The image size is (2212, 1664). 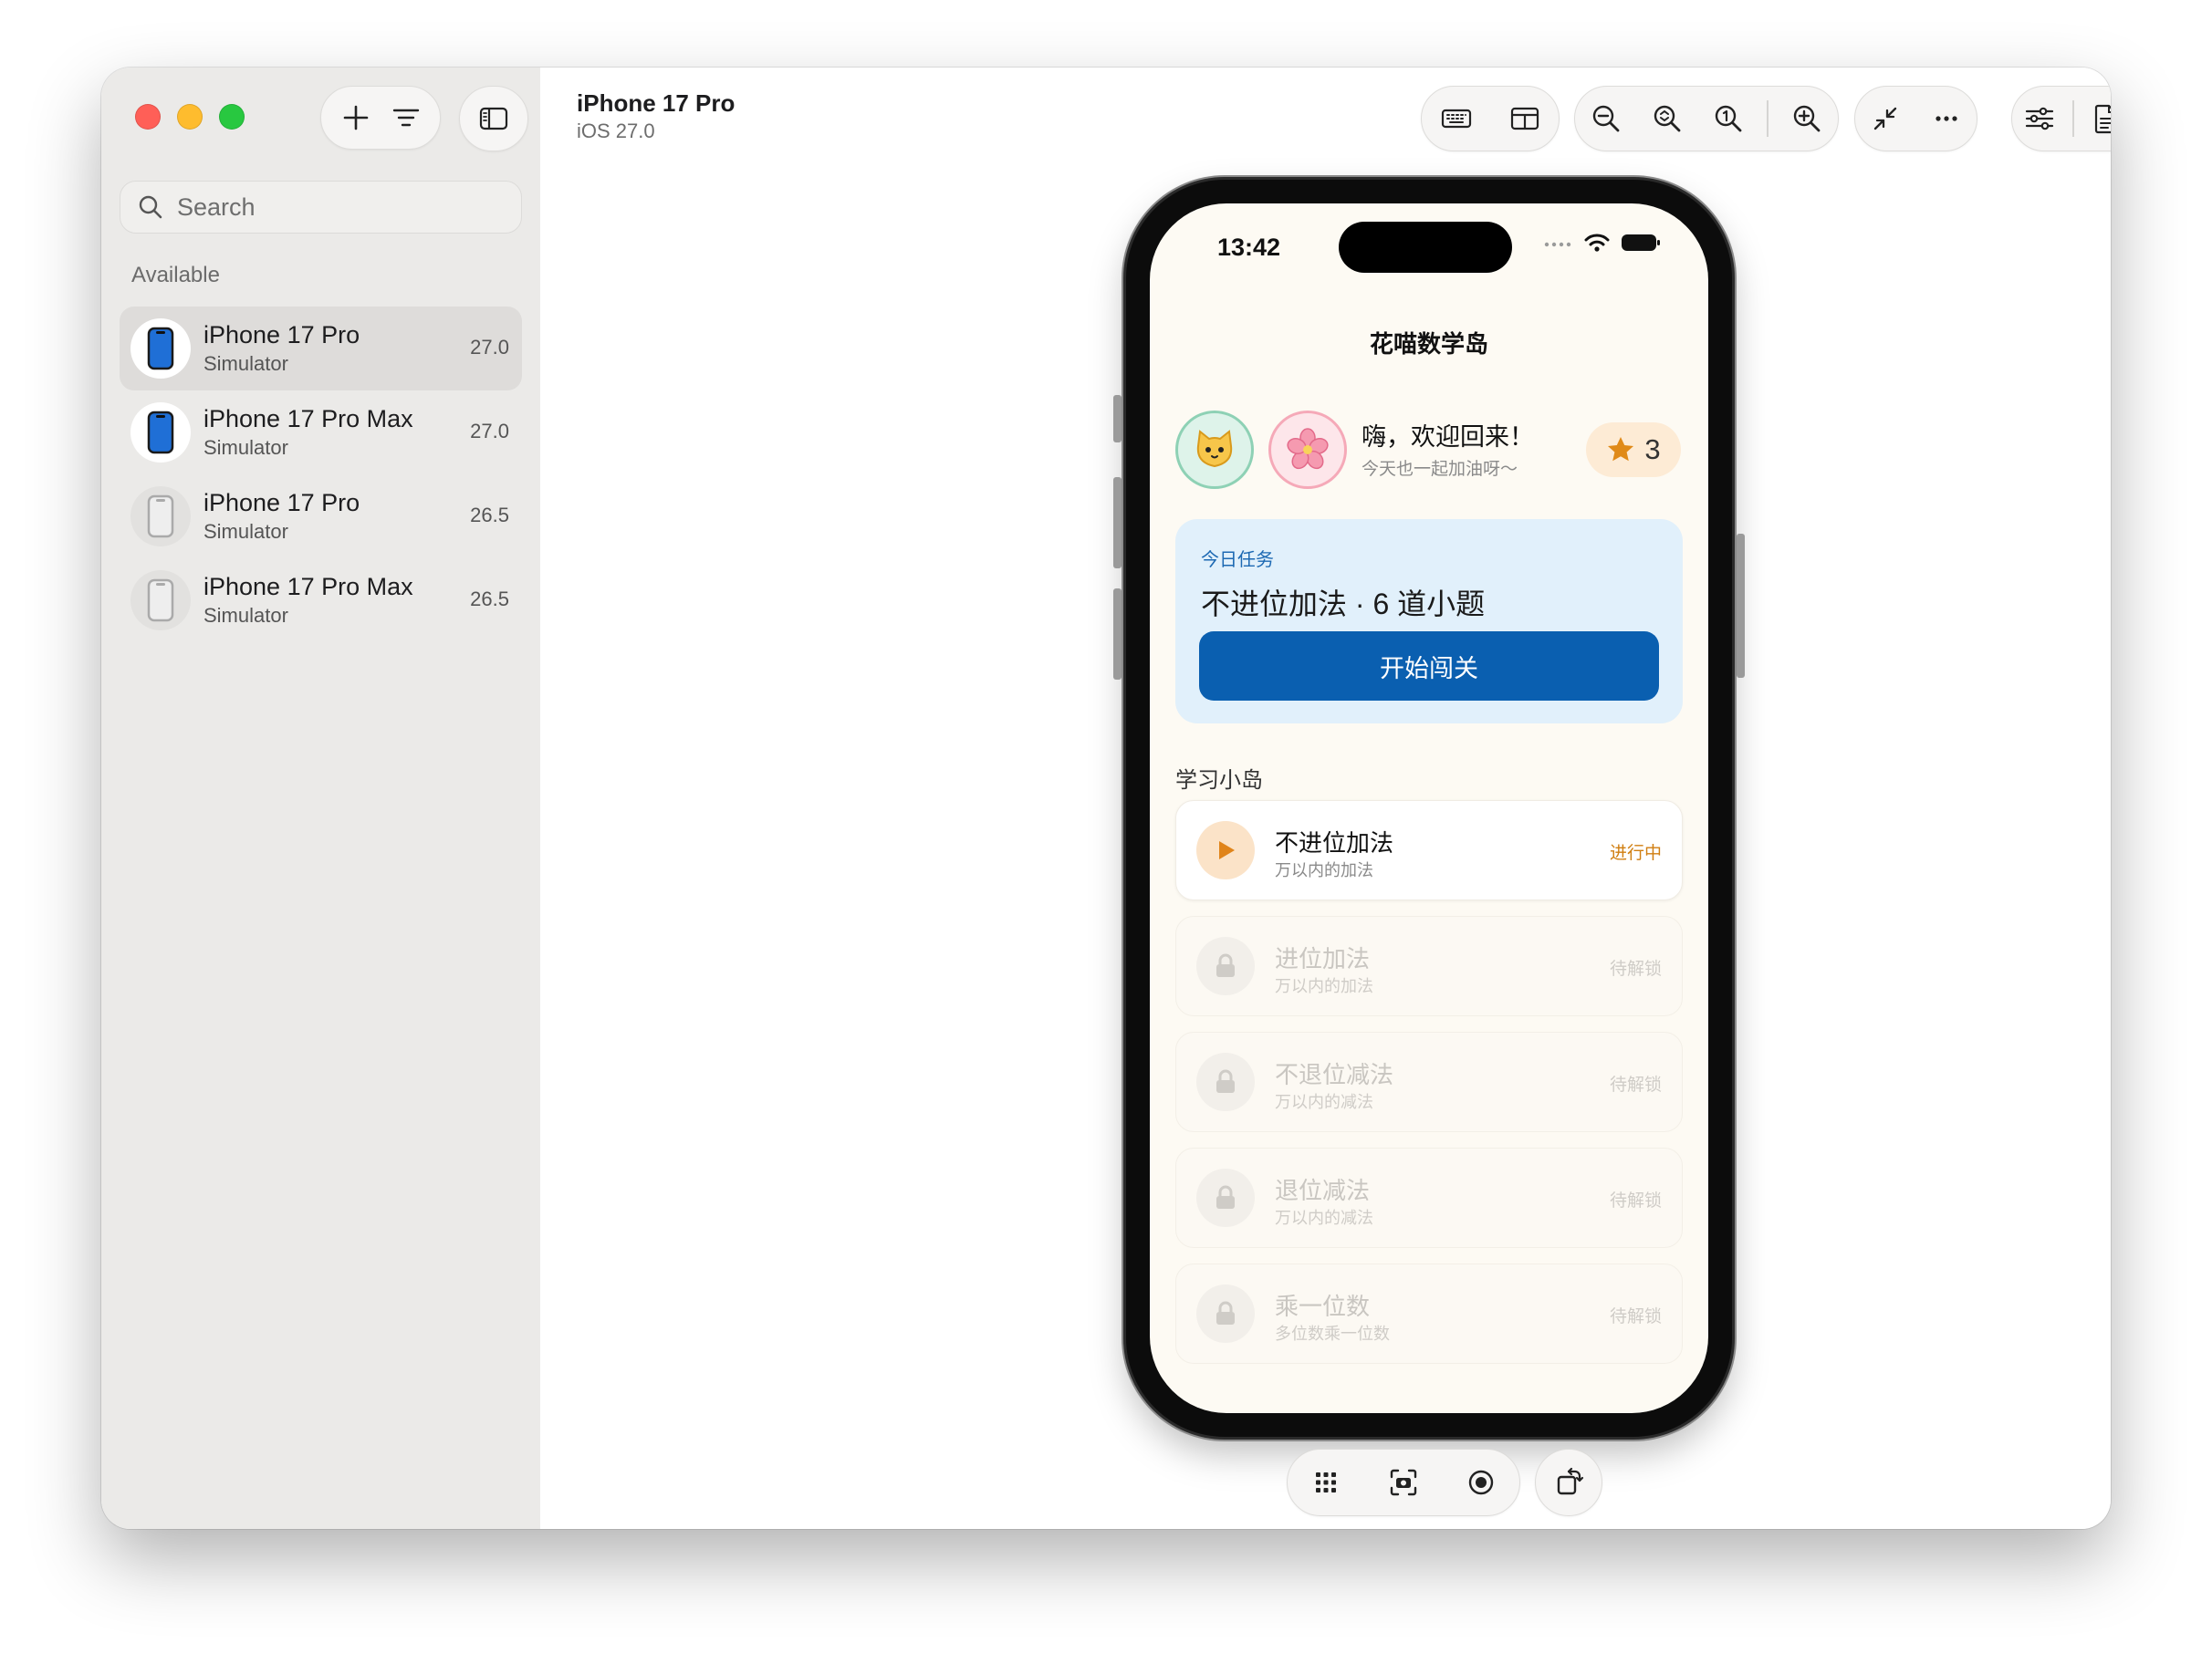 I want to click on lesson-name: 不退位减法, so click(x=1334, y=1074).